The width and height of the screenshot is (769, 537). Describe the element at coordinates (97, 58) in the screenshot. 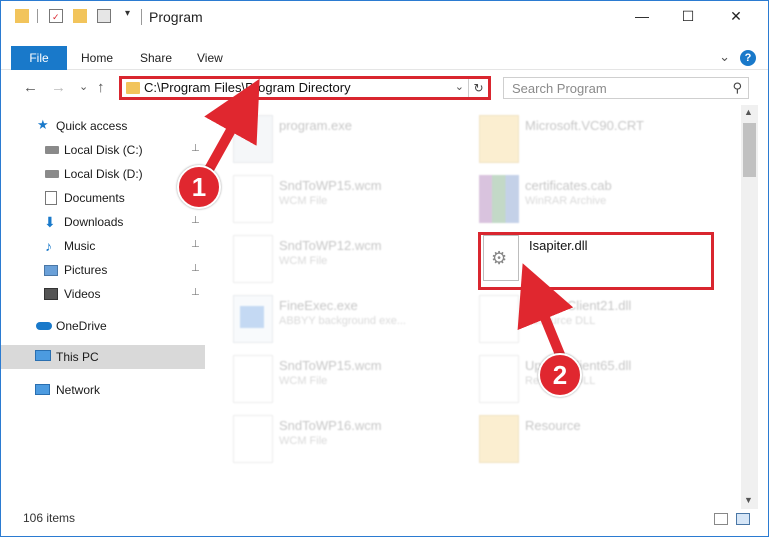

I see `tab-home: Home` at that location.